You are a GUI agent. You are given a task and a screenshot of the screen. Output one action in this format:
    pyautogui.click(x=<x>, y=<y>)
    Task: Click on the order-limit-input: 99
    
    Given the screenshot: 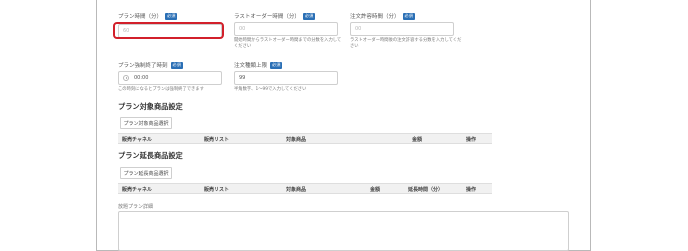 What is the action you would take?
    pyautogui.click(x=286, y=78)
    